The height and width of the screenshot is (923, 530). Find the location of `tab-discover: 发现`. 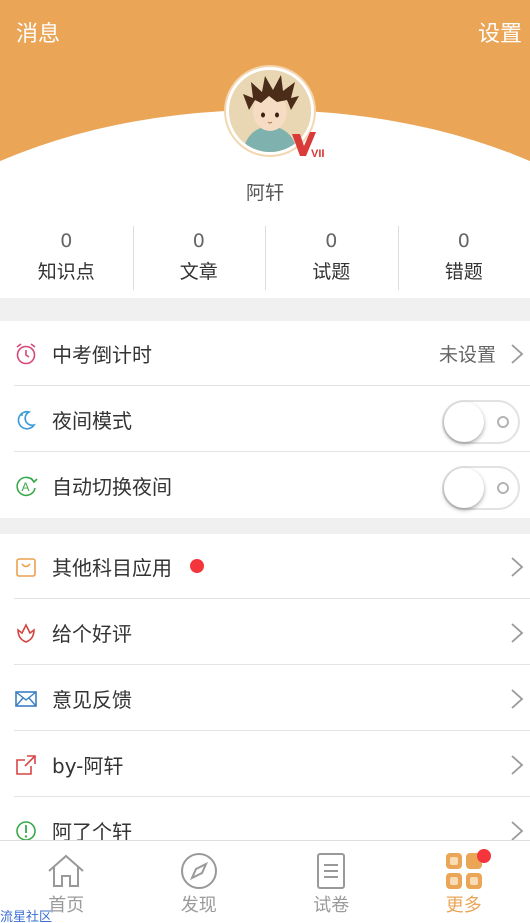

tab-discover: 发现 is located at coordinates (199, 882).